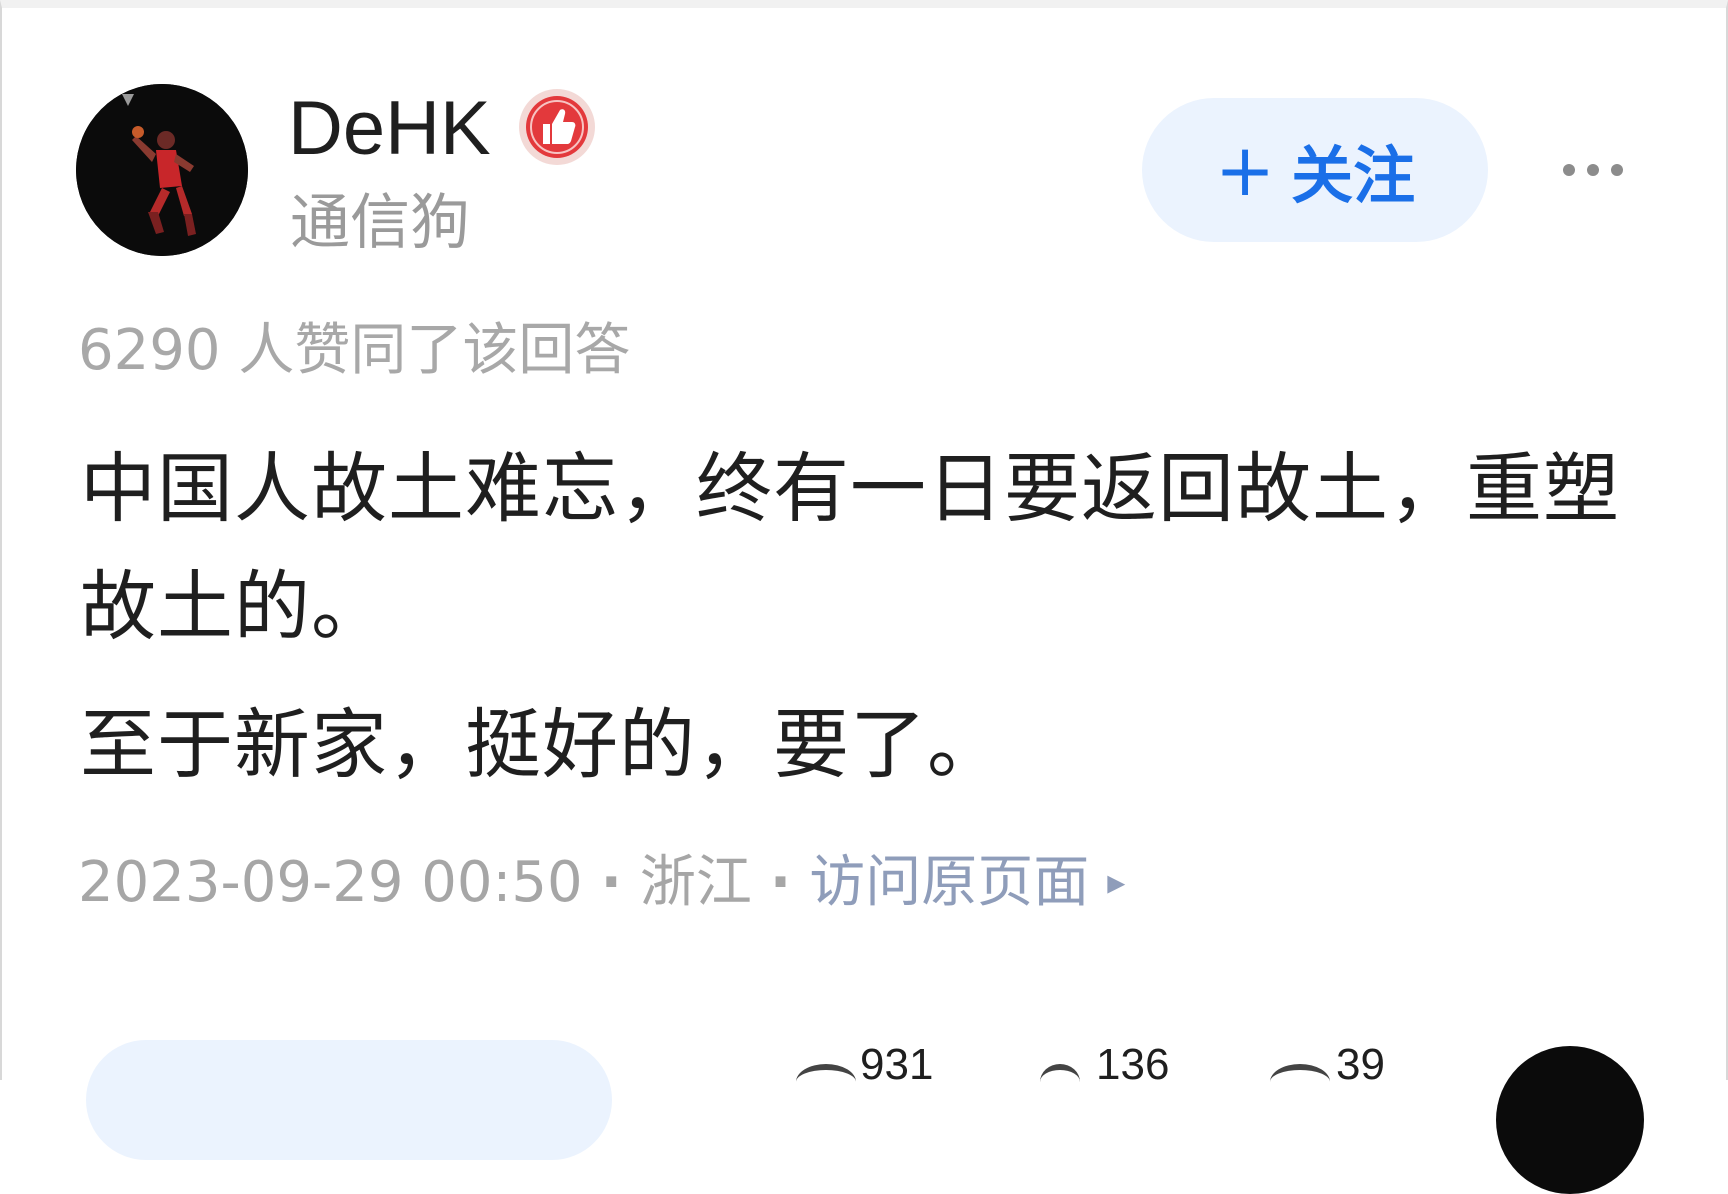  I want to click on answer-meta: 2023-09-29 00:50 · 浙江 · 访问原页面 ▸, so click(601, 883).